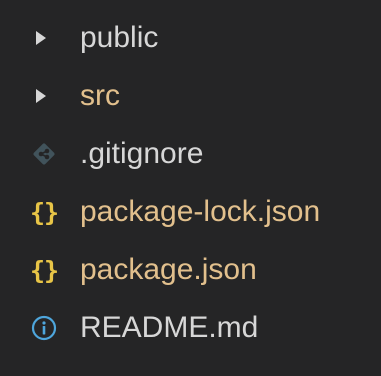 The width and height of the screenshot is (381, 376). I want to click on tree-item-label: package.json, so click(168, 269).